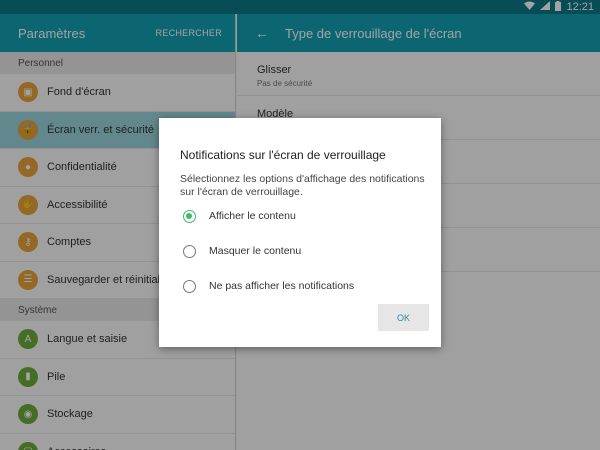 This screenshot has height=450, width=600. What do you see at coordinates (252, 216) in the screenshot?
I see `radio-label: Afficher le contenu` at bounding box center [252, 216].